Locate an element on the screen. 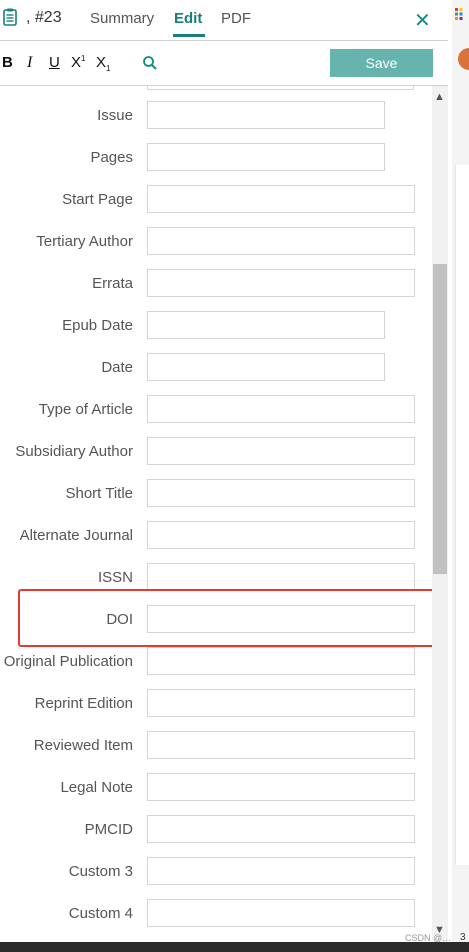 Image resolution: width=469 pixels, height=952 pixels. field-label: Short Title is located at coordinates (99, 493).